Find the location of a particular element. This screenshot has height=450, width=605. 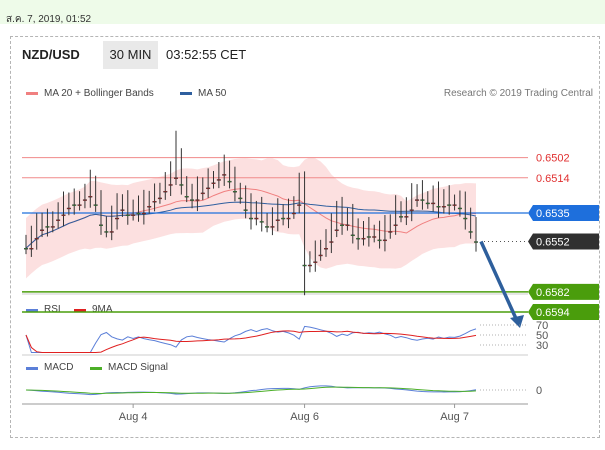

x-axis-label: Aug 4 is located at coordinates (133, 417).